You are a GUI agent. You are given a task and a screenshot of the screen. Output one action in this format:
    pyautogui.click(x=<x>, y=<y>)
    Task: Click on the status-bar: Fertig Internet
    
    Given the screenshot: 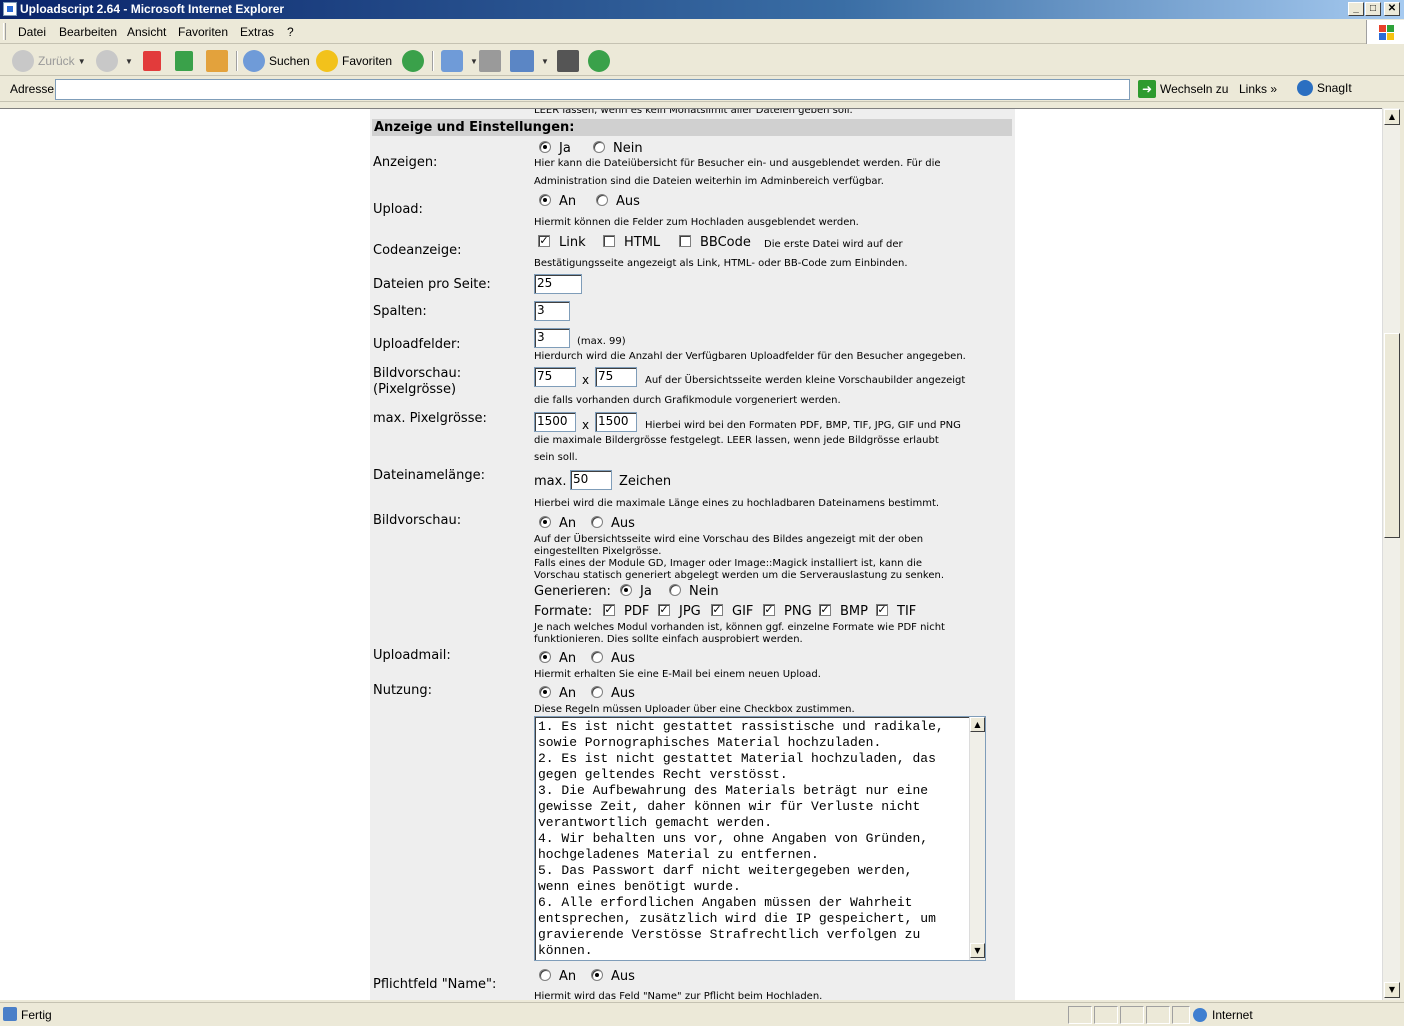 What is the action you would take?
    pyautogui.click(x=702, y=1014)
    